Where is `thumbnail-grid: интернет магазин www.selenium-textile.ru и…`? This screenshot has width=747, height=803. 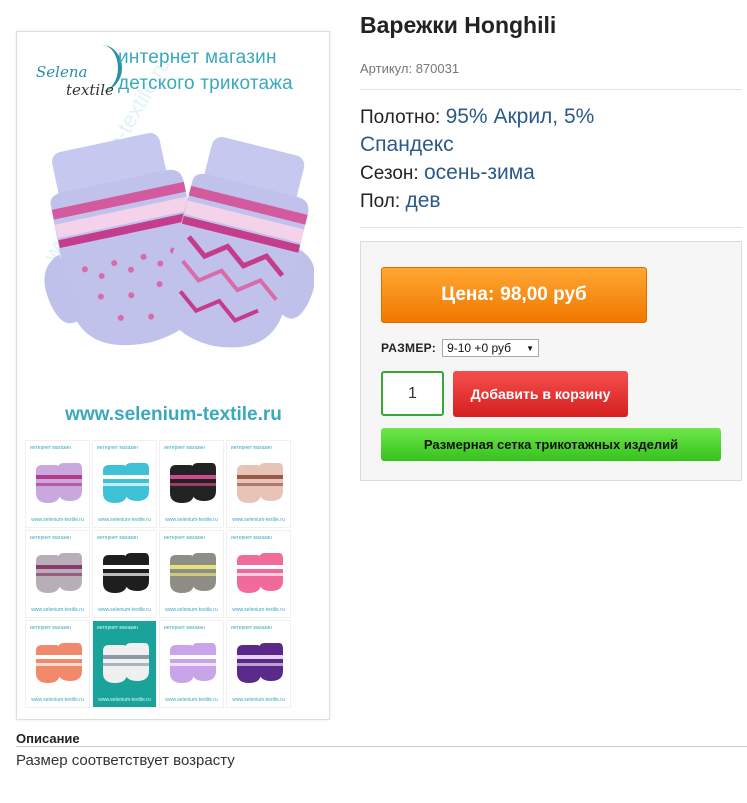 thumbnail-grid: интернет магазин www.selenium-textile.ru и… is located at coordinates (158, 574).